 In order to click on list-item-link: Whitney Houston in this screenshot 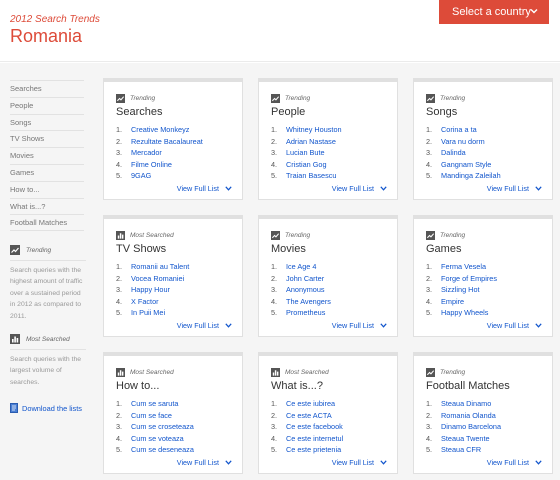, I will do `click(314, 131)`.